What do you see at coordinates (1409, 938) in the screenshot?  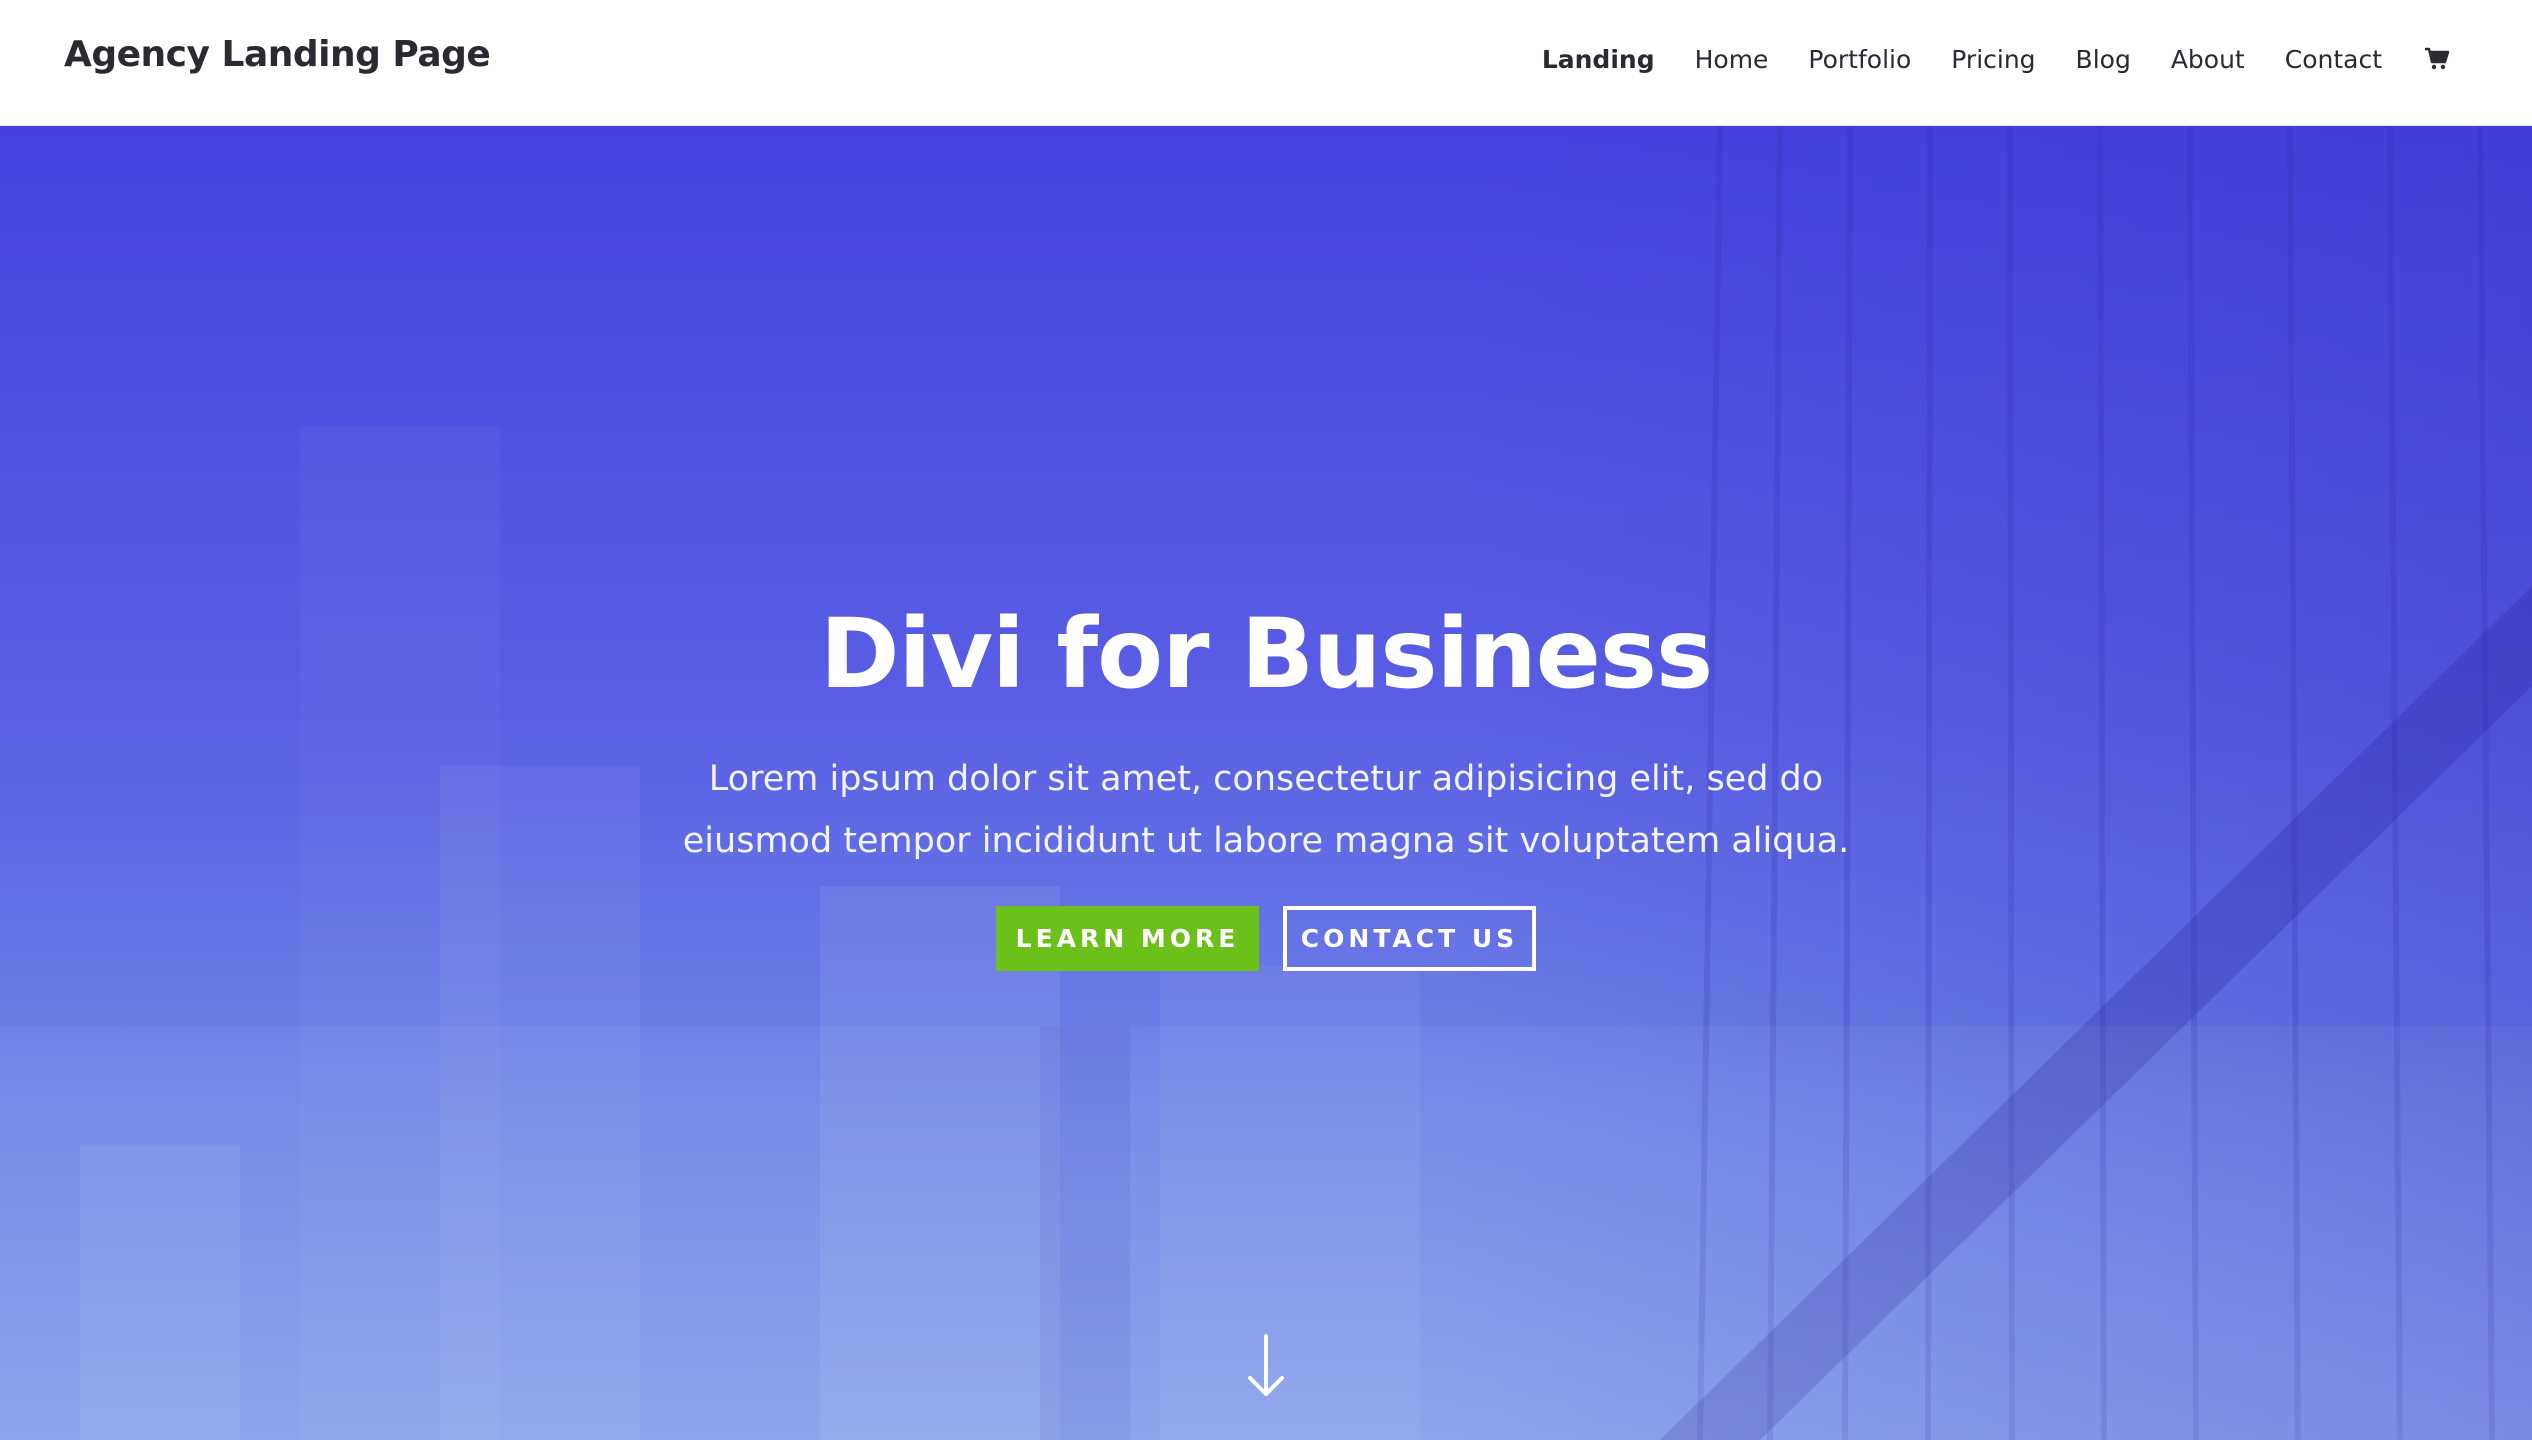 I see `contact-us-button: CONTACT US` at bounding box center [1409, 938].